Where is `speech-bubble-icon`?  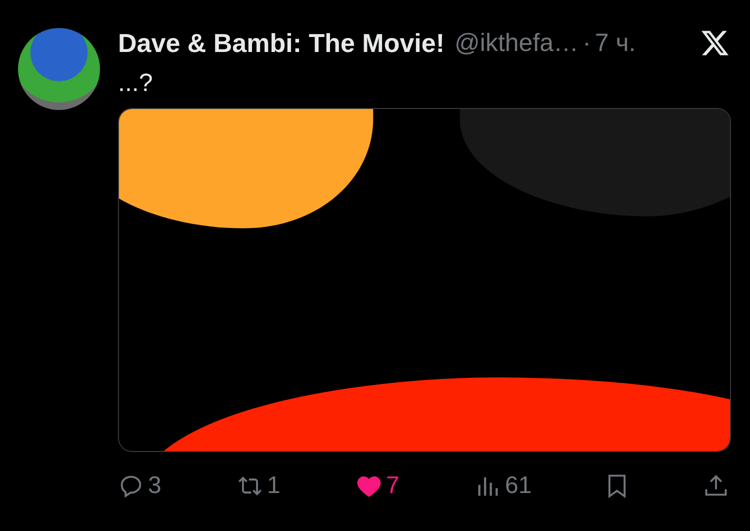
speech-bubble-icon is located at coordinates (131, 486).